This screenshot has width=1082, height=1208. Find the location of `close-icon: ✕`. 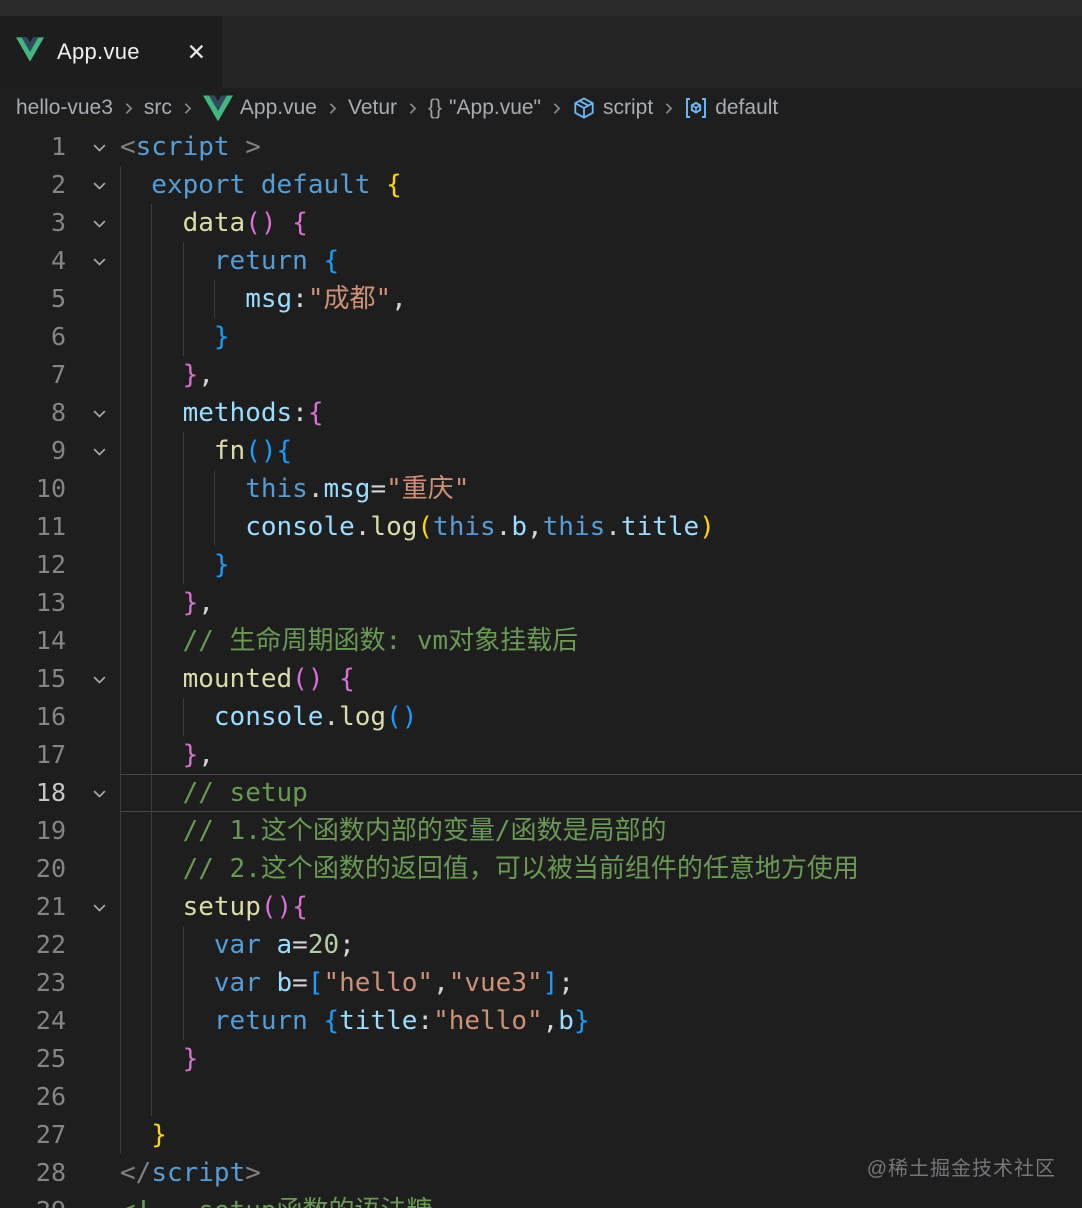

close-icon: ✕ is located at coordinates (196, 52).